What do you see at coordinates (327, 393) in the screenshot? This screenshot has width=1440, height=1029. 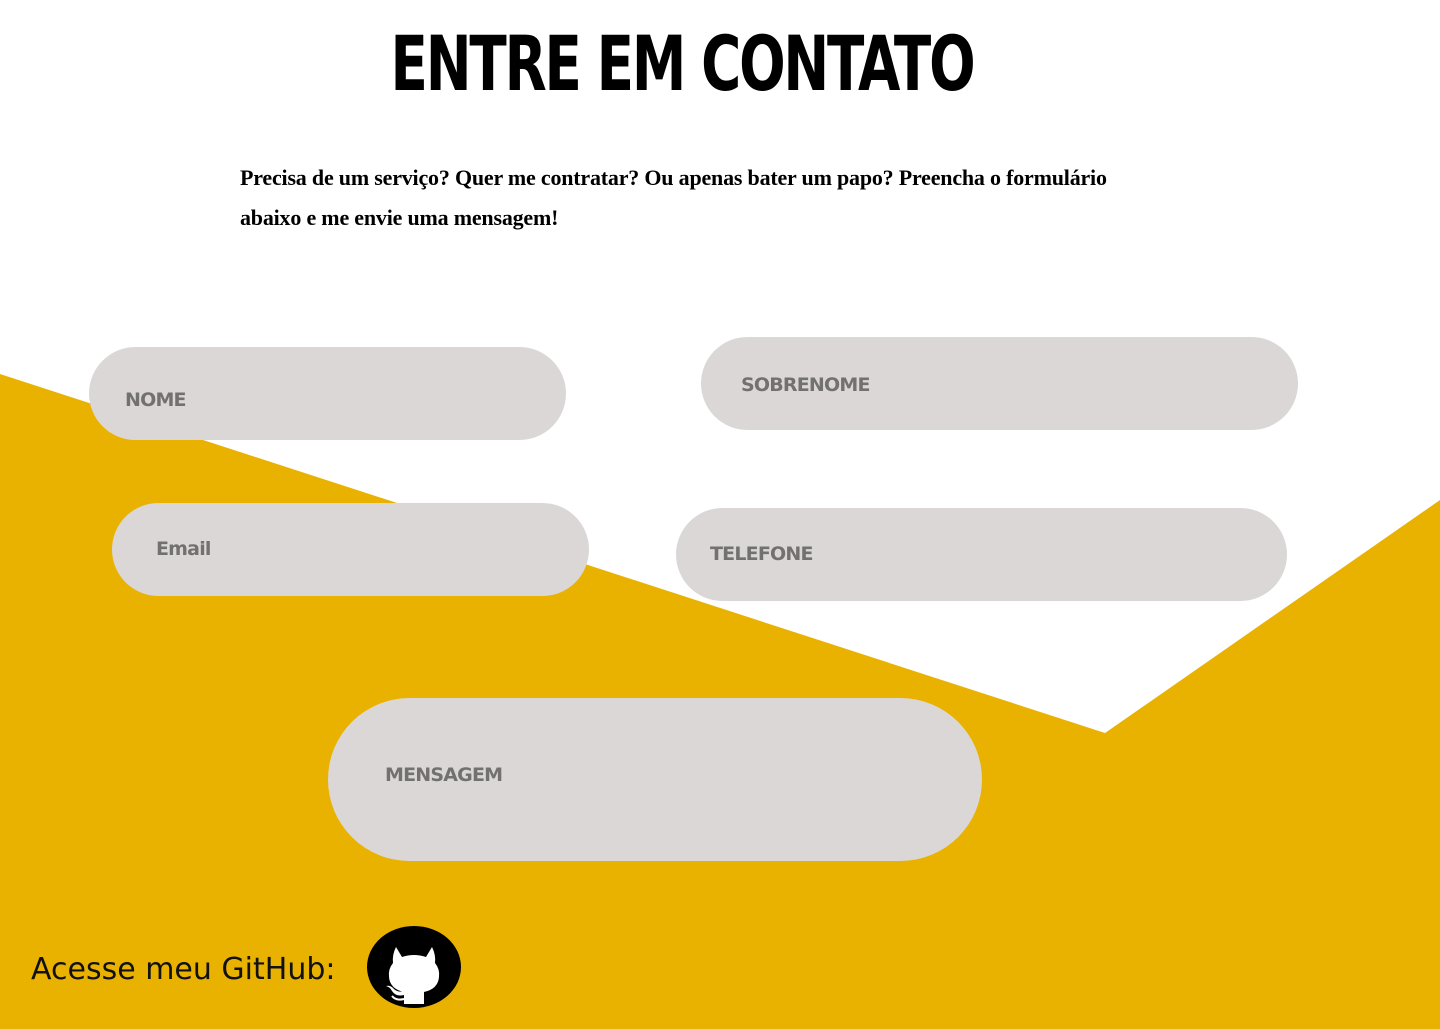 I see `nome-field` at bounding box center [327, 393].